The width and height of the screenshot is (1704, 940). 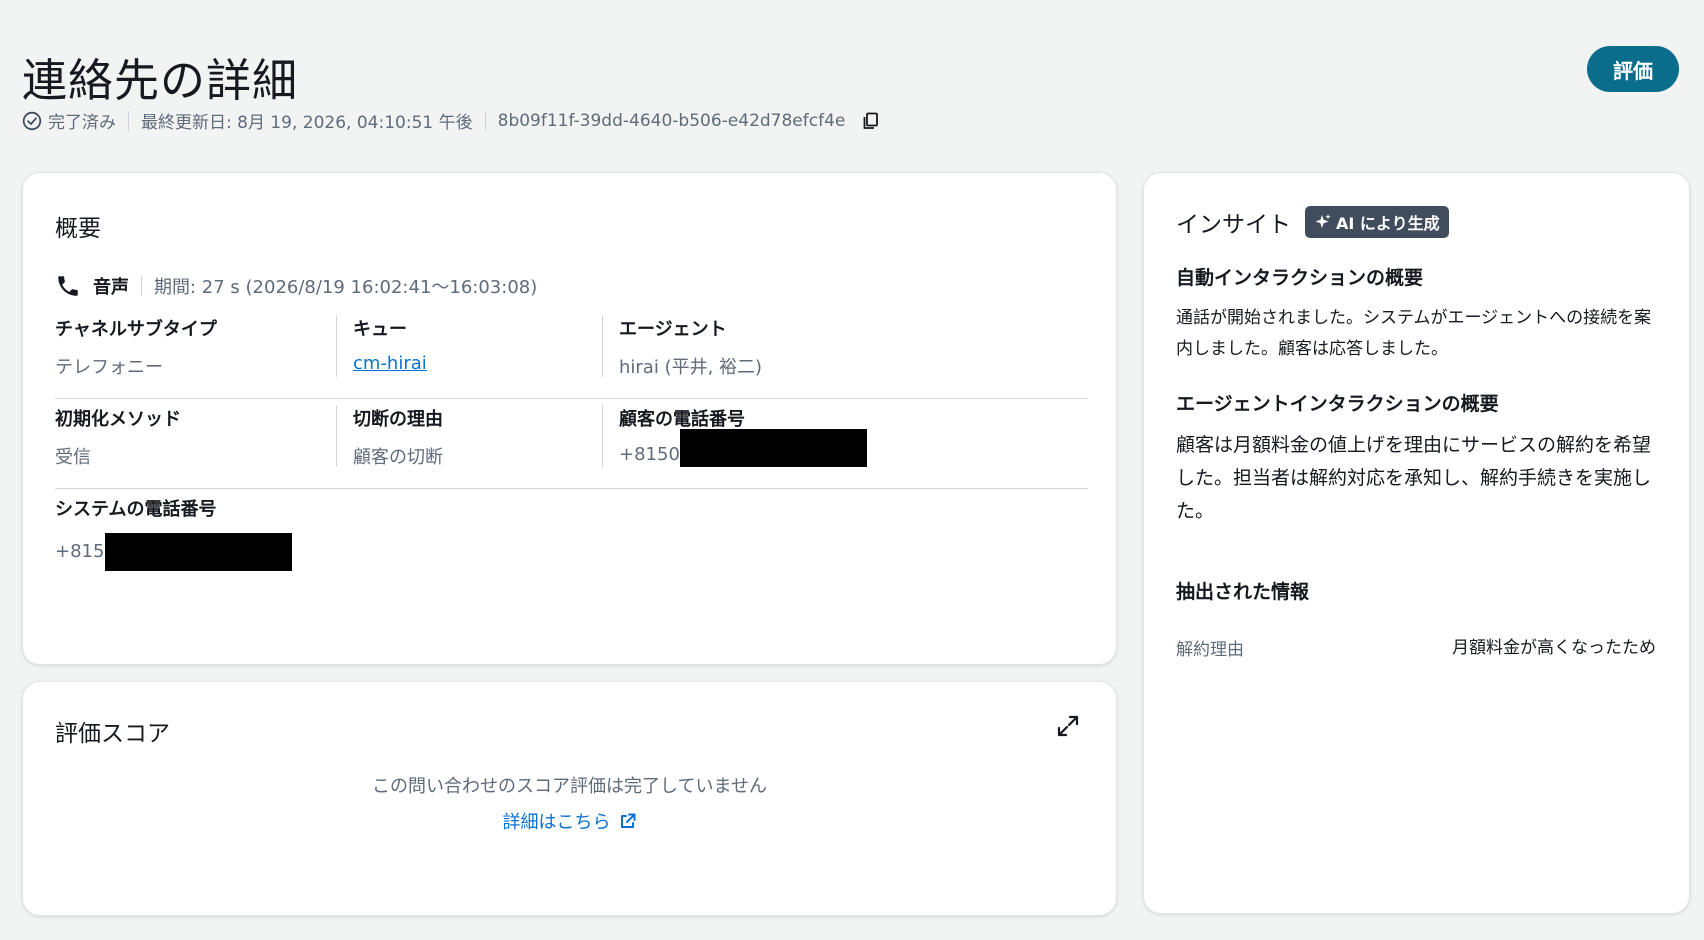 What do you see at coordinates (136, 509) in the screenshot?
I see `field-label: システムの電話番号` at bounding box center [136, 509].